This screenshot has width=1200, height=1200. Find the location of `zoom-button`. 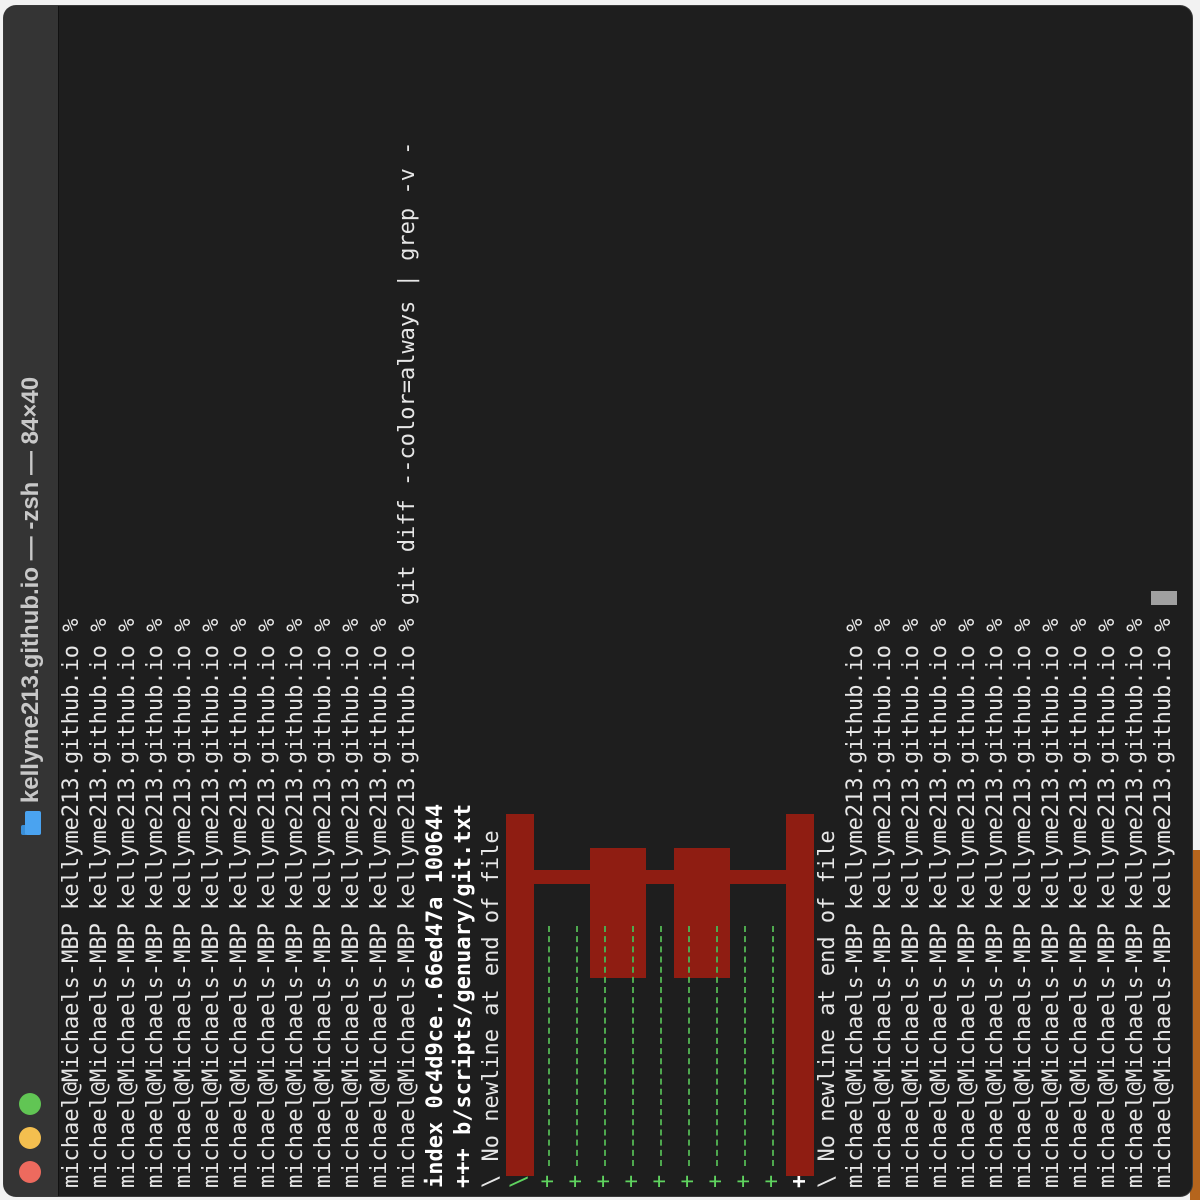

zoom-button is located at coordinates (30, 1104).